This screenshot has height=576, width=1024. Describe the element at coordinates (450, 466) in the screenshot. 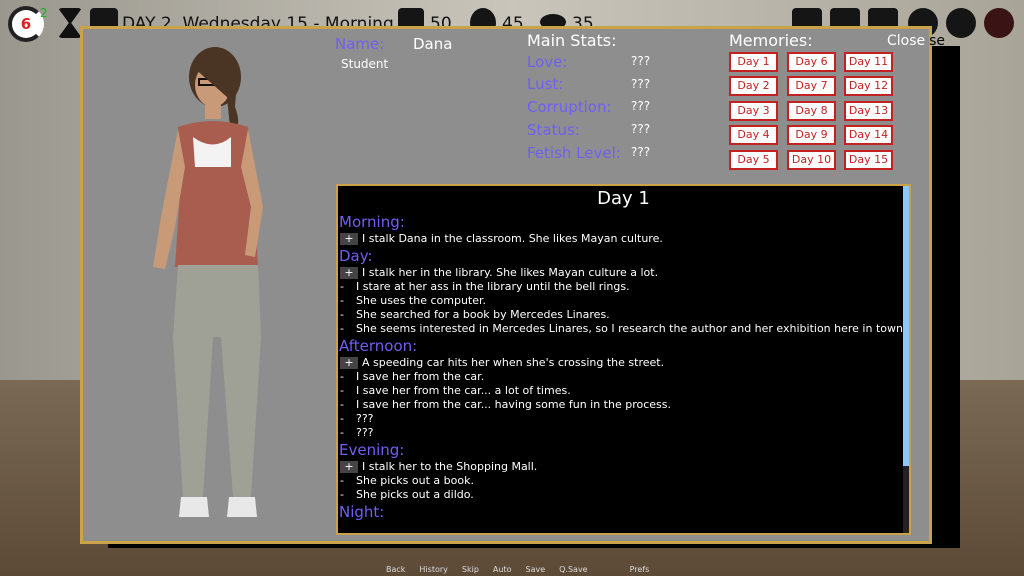

I see `entry-text: I stalk her to the Shopping Mall.` at that location.